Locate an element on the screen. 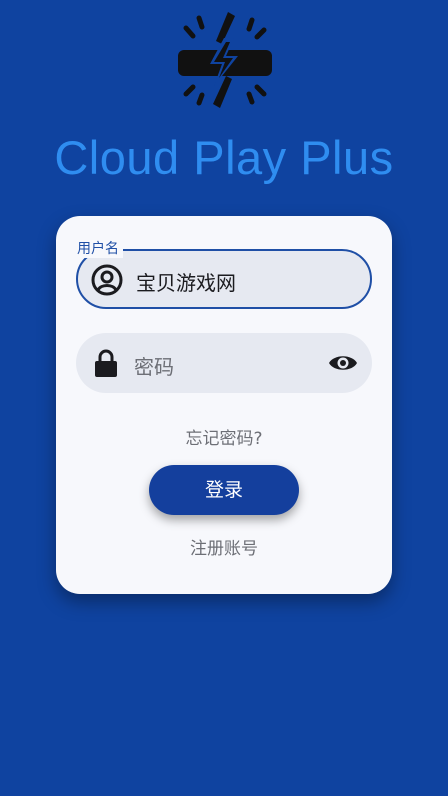 Image resolution: width=448 pixels, height=796 pixels. forgot-password-link: 忘记密码? is located at coordinates (224, 436).